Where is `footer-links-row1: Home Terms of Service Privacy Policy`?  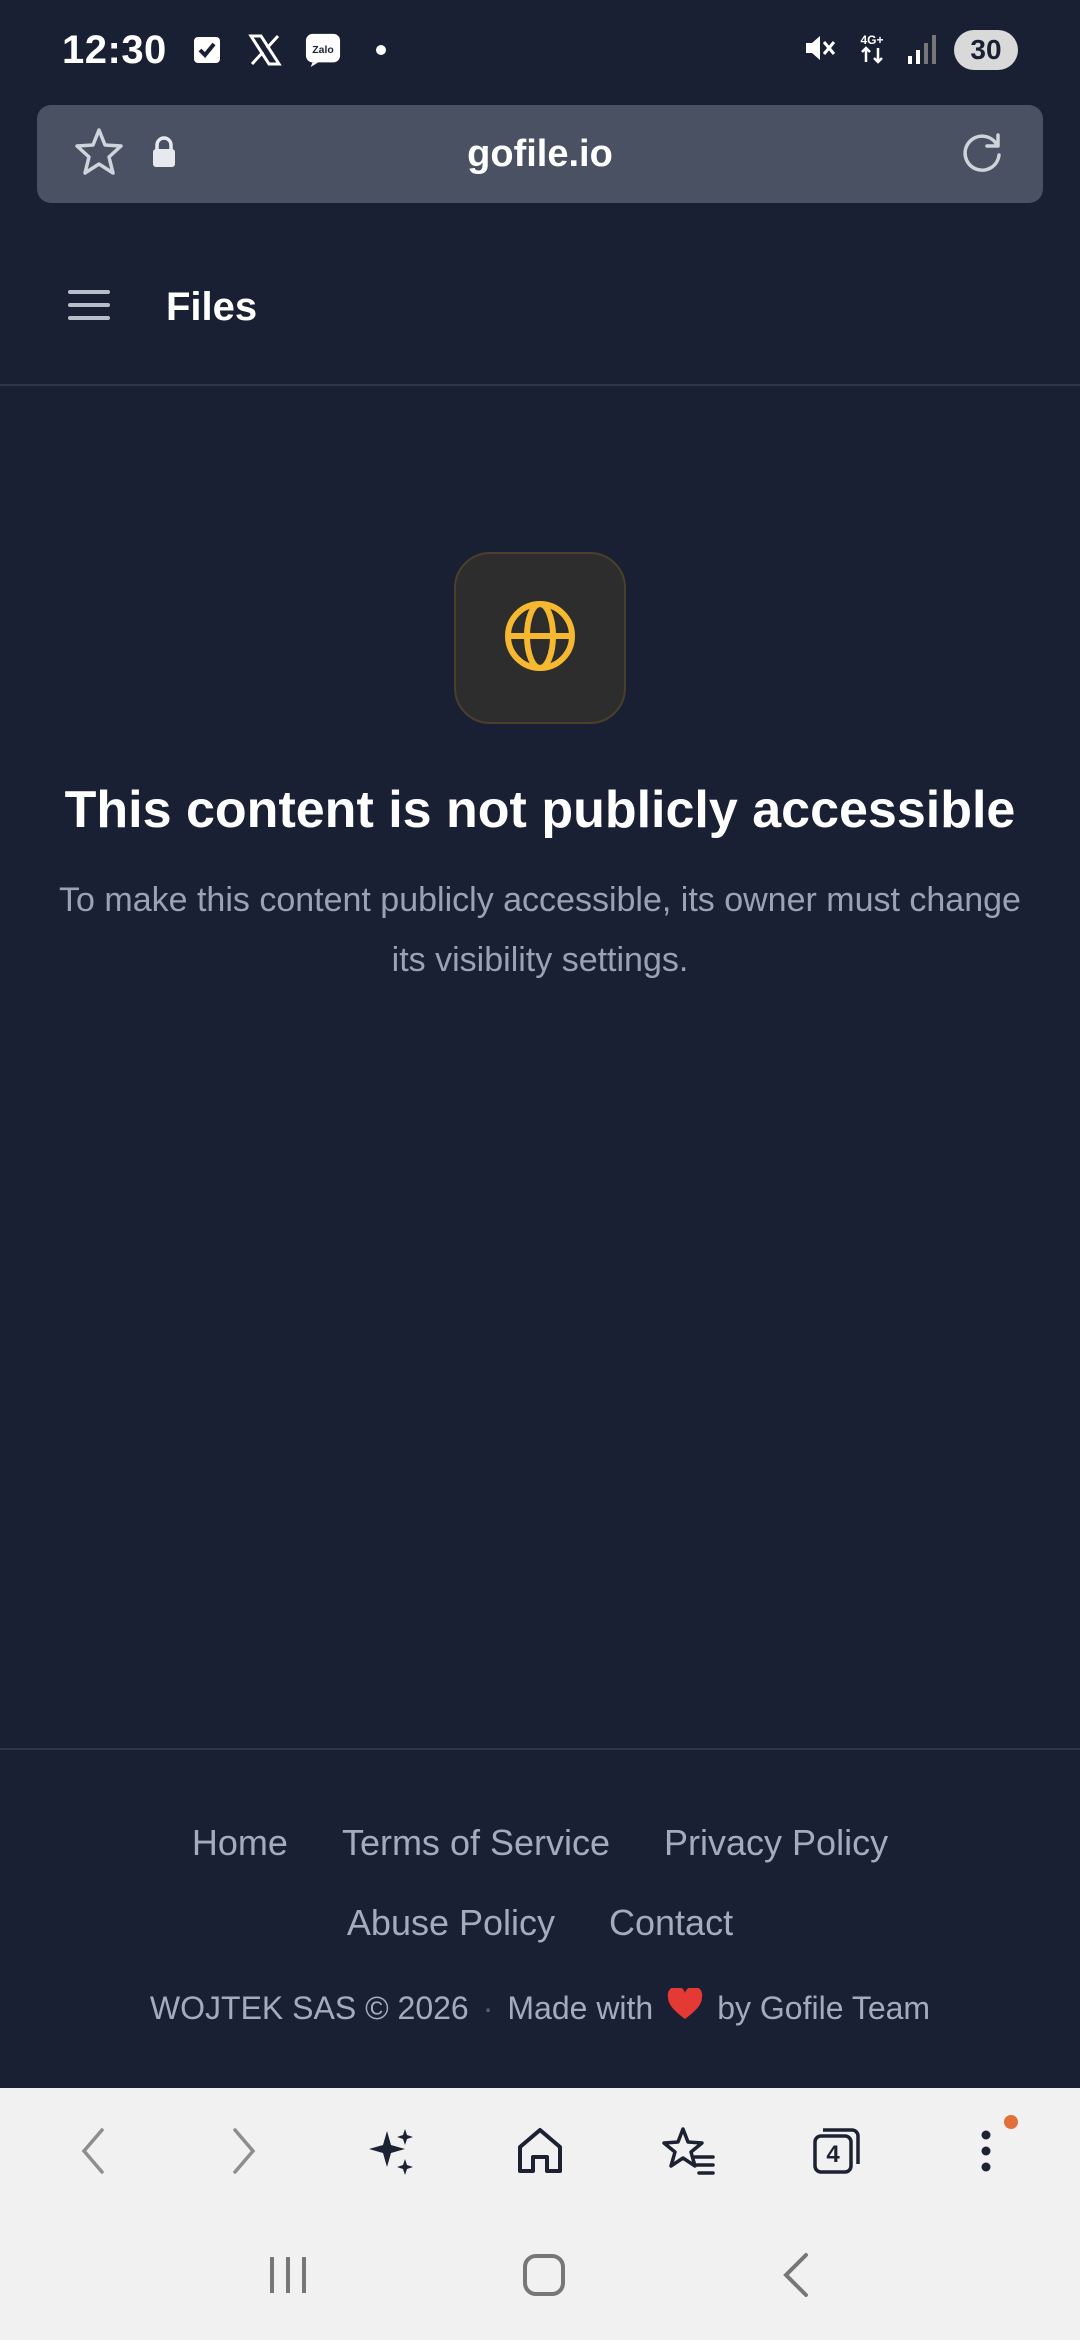
footer-links-row1: Home Terms of Service Privacy Policy is located at coordinates (540, 1843).